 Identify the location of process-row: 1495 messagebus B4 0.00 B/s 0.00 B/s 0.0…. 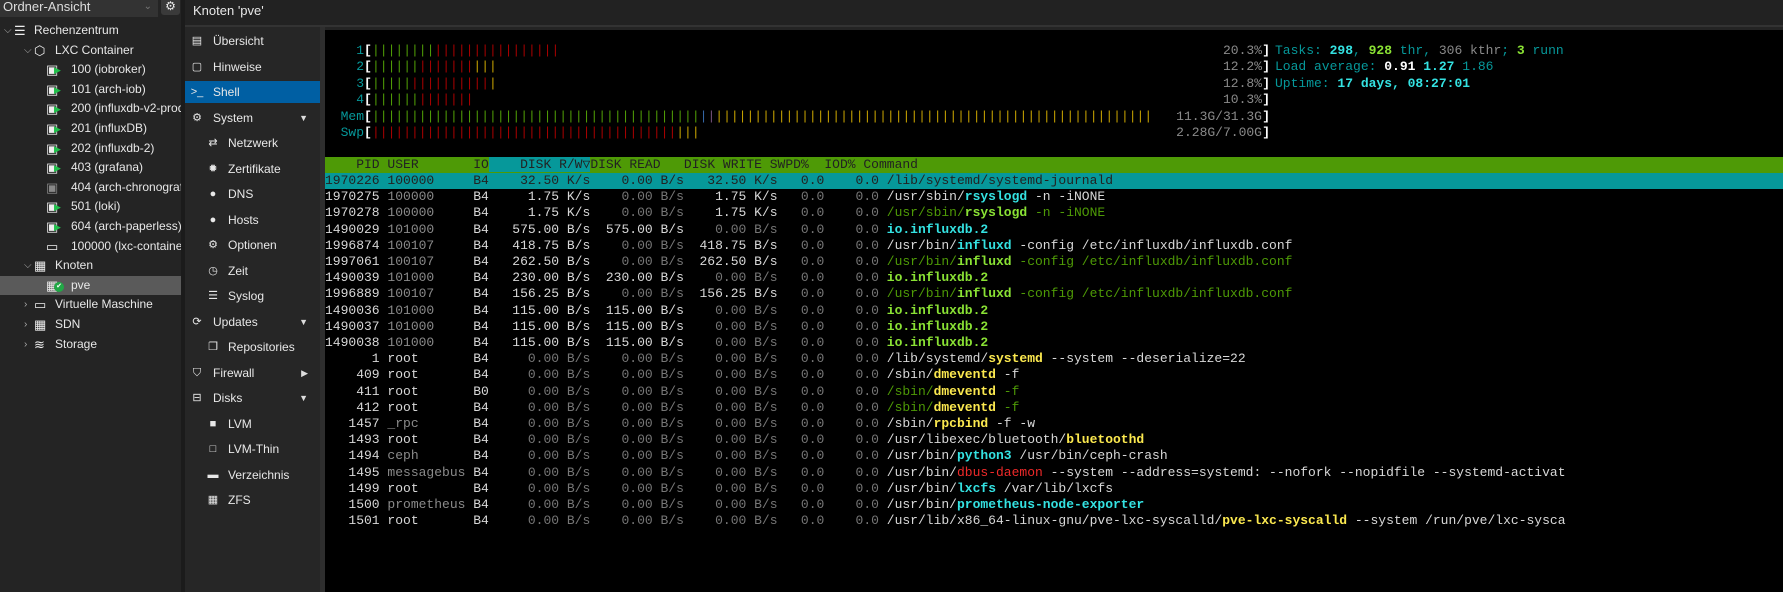
(1054, 473).